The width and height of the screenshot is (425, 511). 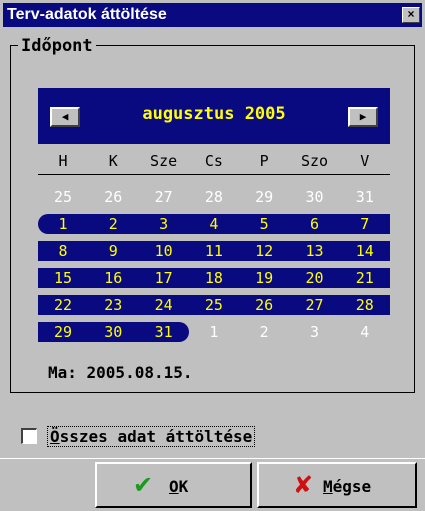 What do you see at coordinates (113, 305) in the screenshot?
I see `calendar-day: 23` at bounding box center [113, 305].